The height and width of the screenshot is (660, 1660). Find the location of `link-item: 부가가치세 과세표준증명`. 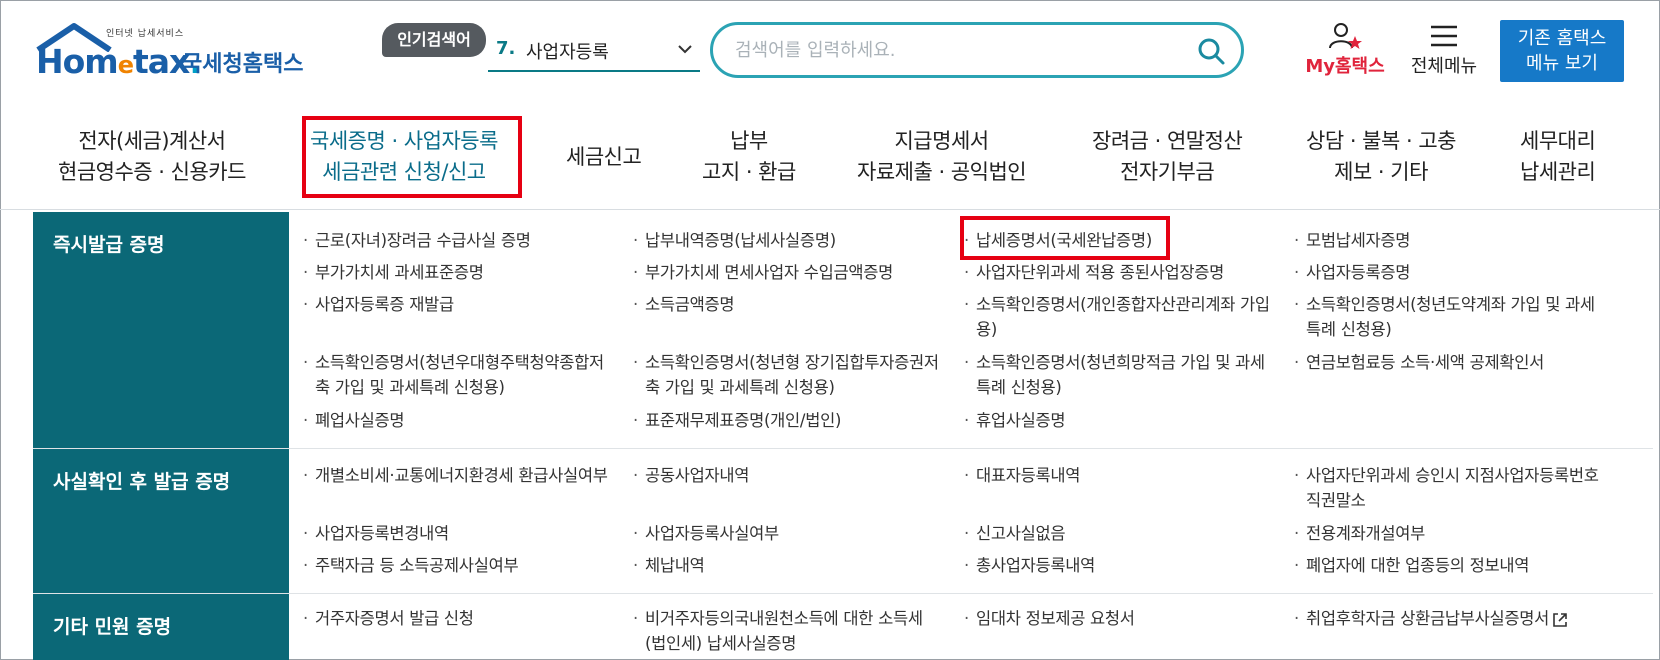

link-item: 부가가치세 과세표준증명 is located at coordinates (456, 272).